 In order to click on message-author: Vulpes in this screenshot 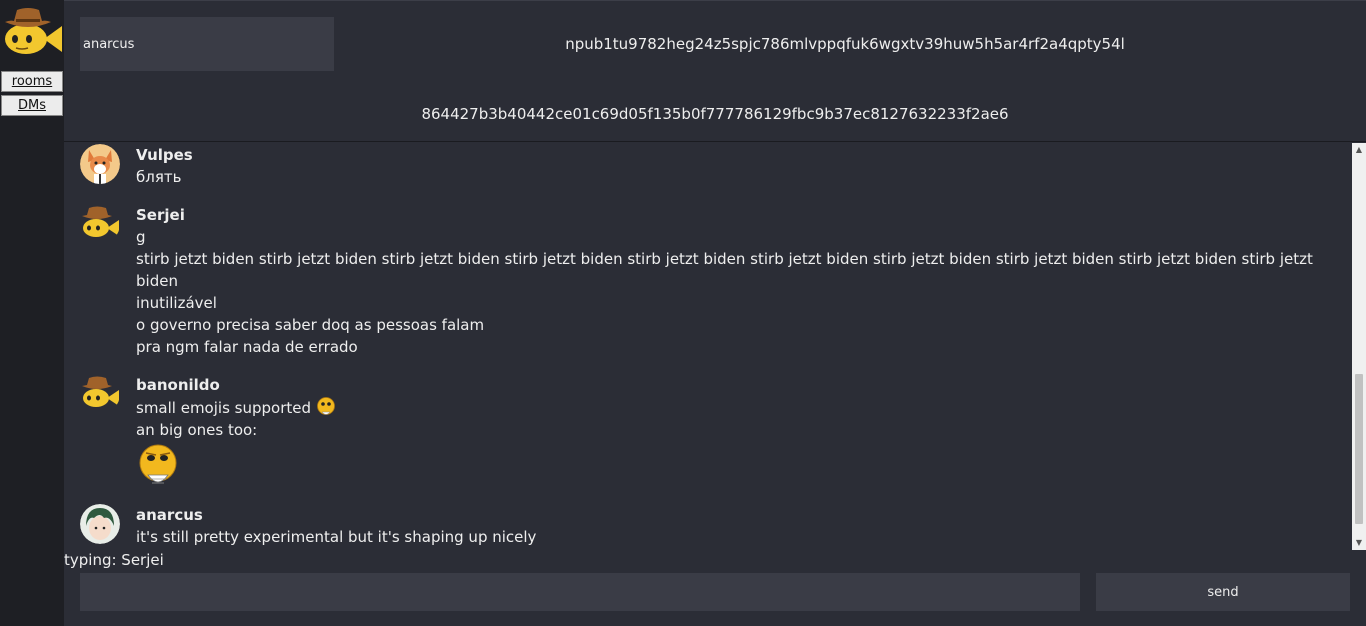, I will do `click(164, 155)`.